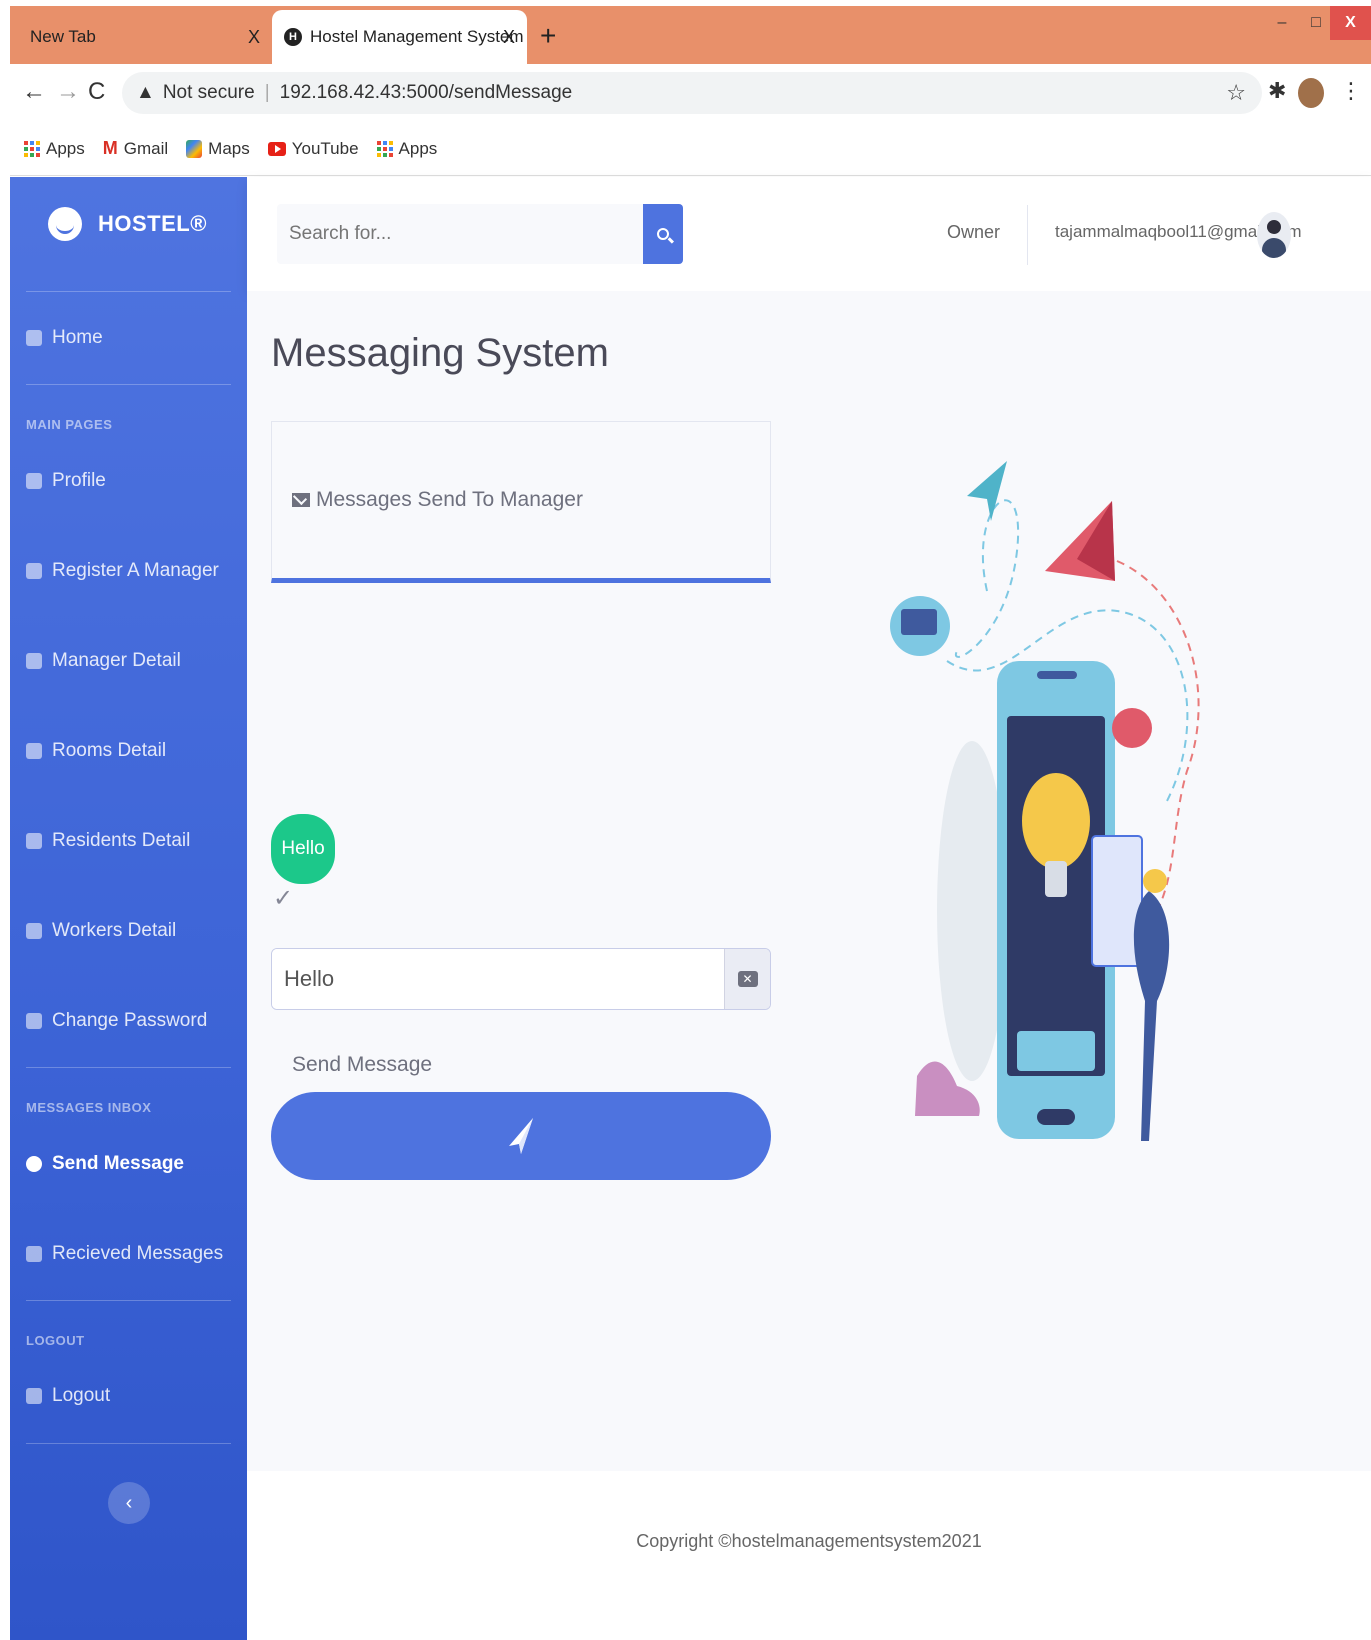 The image size is (1371, 1640). Describe the element at coordinates (34, 1164) in the screenshot. I see `comment-icon` at that location.